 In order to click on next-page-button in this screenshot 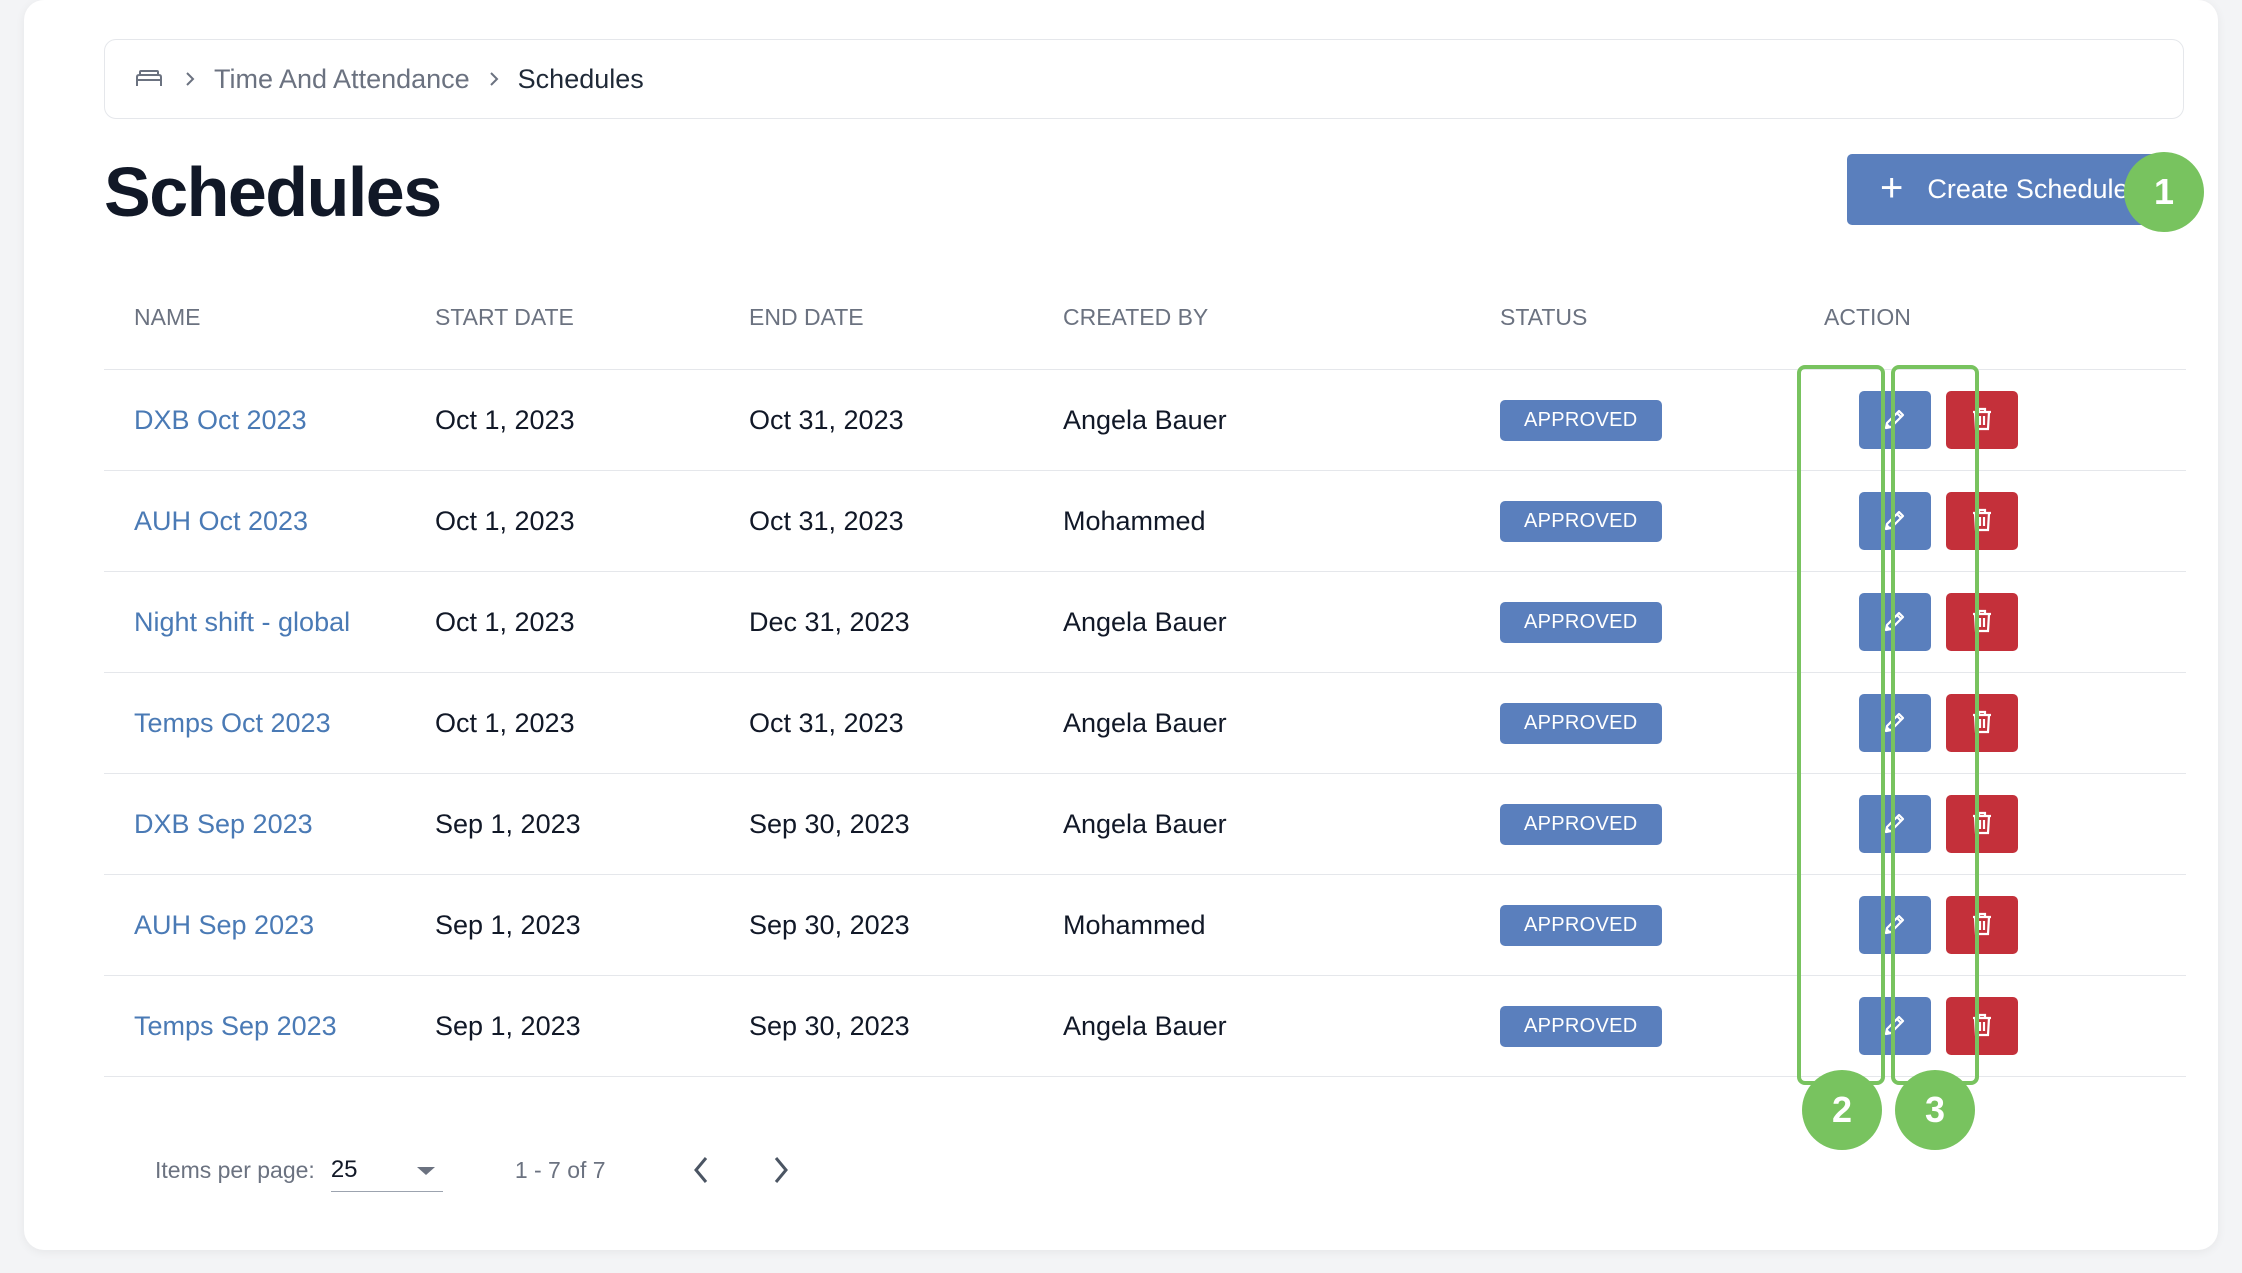, I will do `click(781, 1170)`.